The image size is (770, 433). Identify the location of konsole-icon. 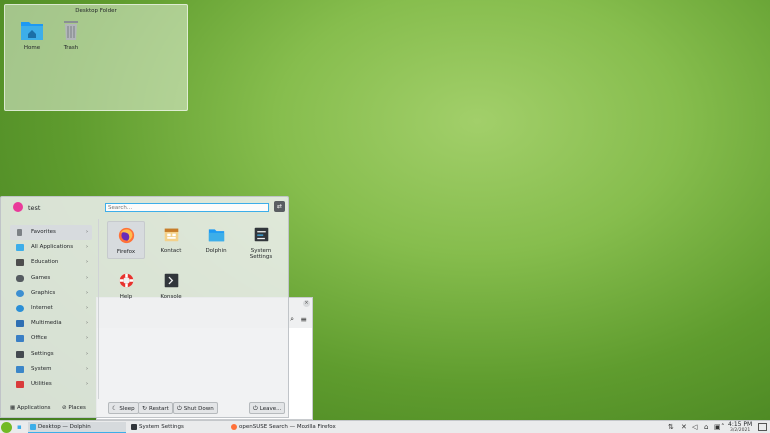
(171, 280).